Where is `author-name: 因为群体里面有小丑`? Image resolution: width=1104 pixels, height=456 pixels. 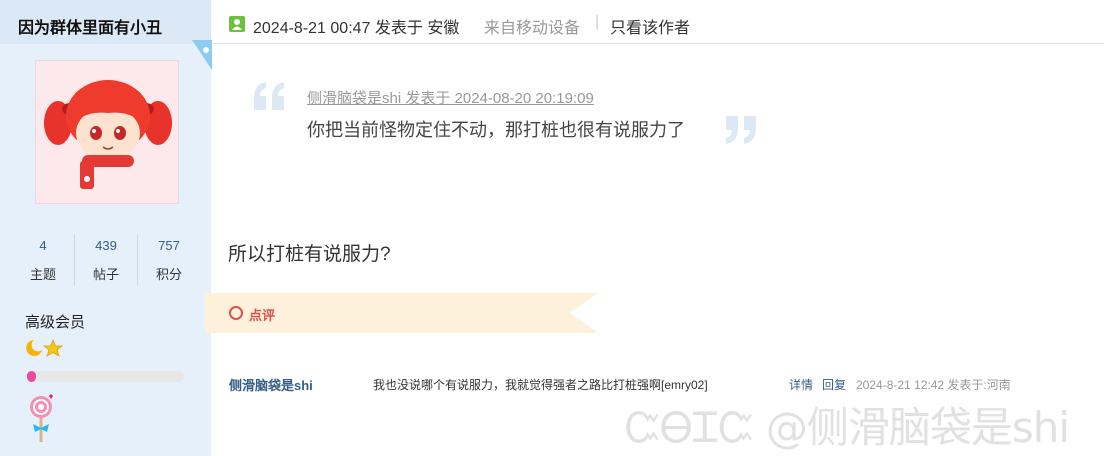 author-name: 因为群体里面有小丑 is located at coordinates (105, 22).